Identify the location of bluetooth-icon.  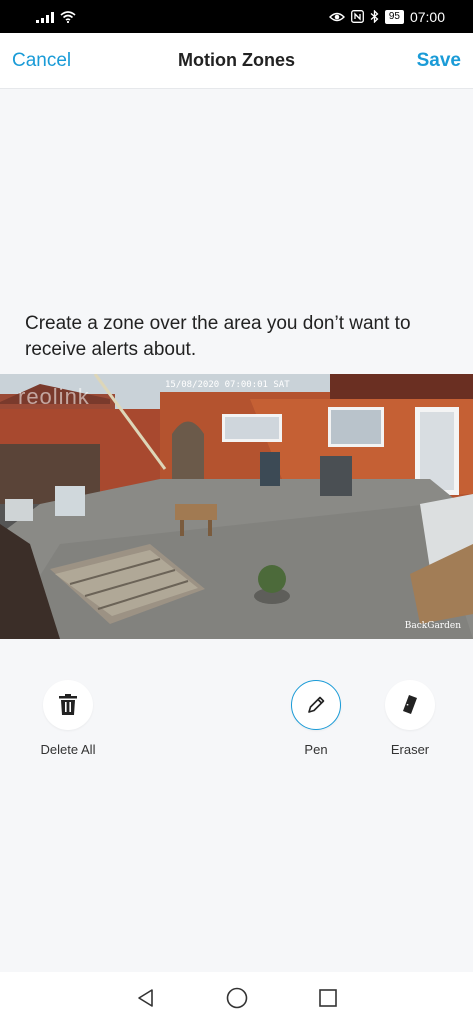
(374, 16).